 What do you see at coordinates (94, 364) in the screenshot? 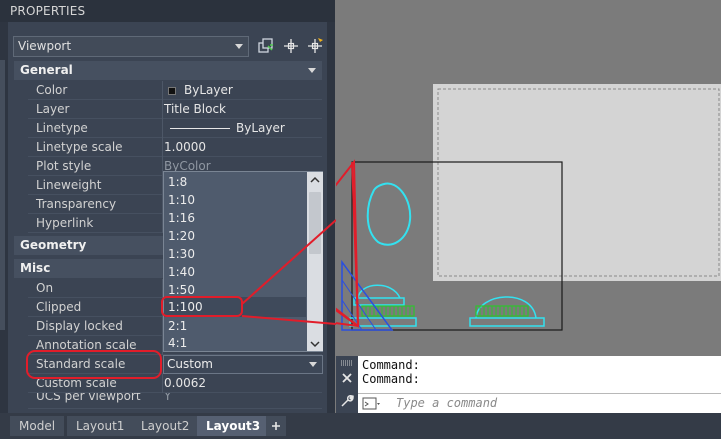
I see `red-highlight-standard-scale` at bounding box center [94, 364].